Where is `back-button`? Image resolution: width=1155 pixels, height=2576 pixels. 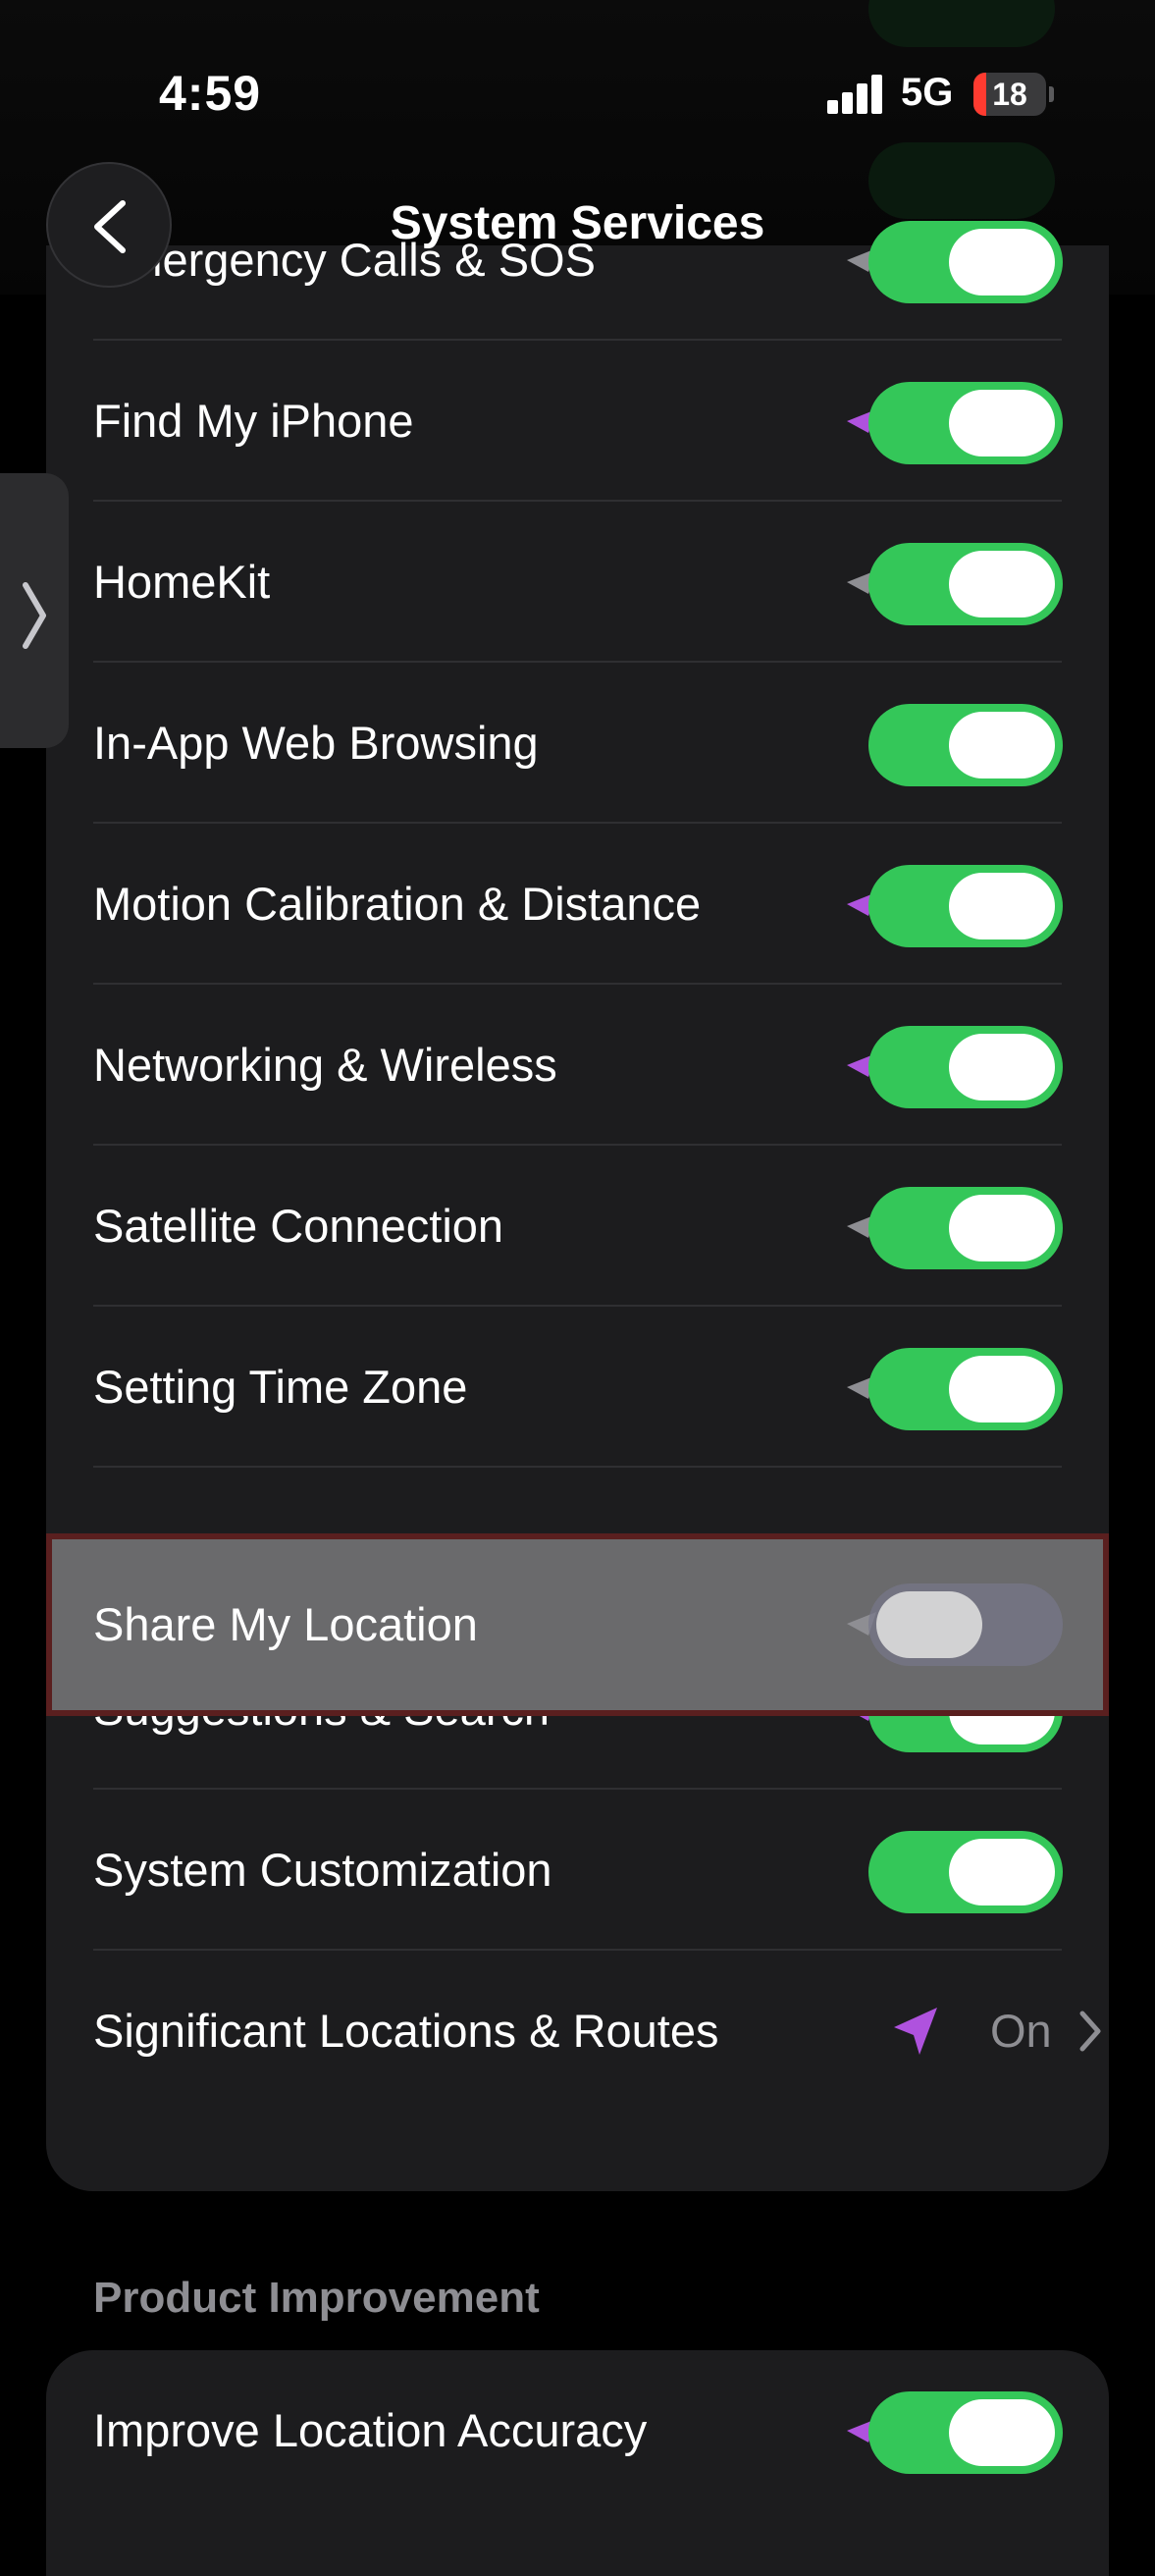 back-button is located at coordinates (109, 225).